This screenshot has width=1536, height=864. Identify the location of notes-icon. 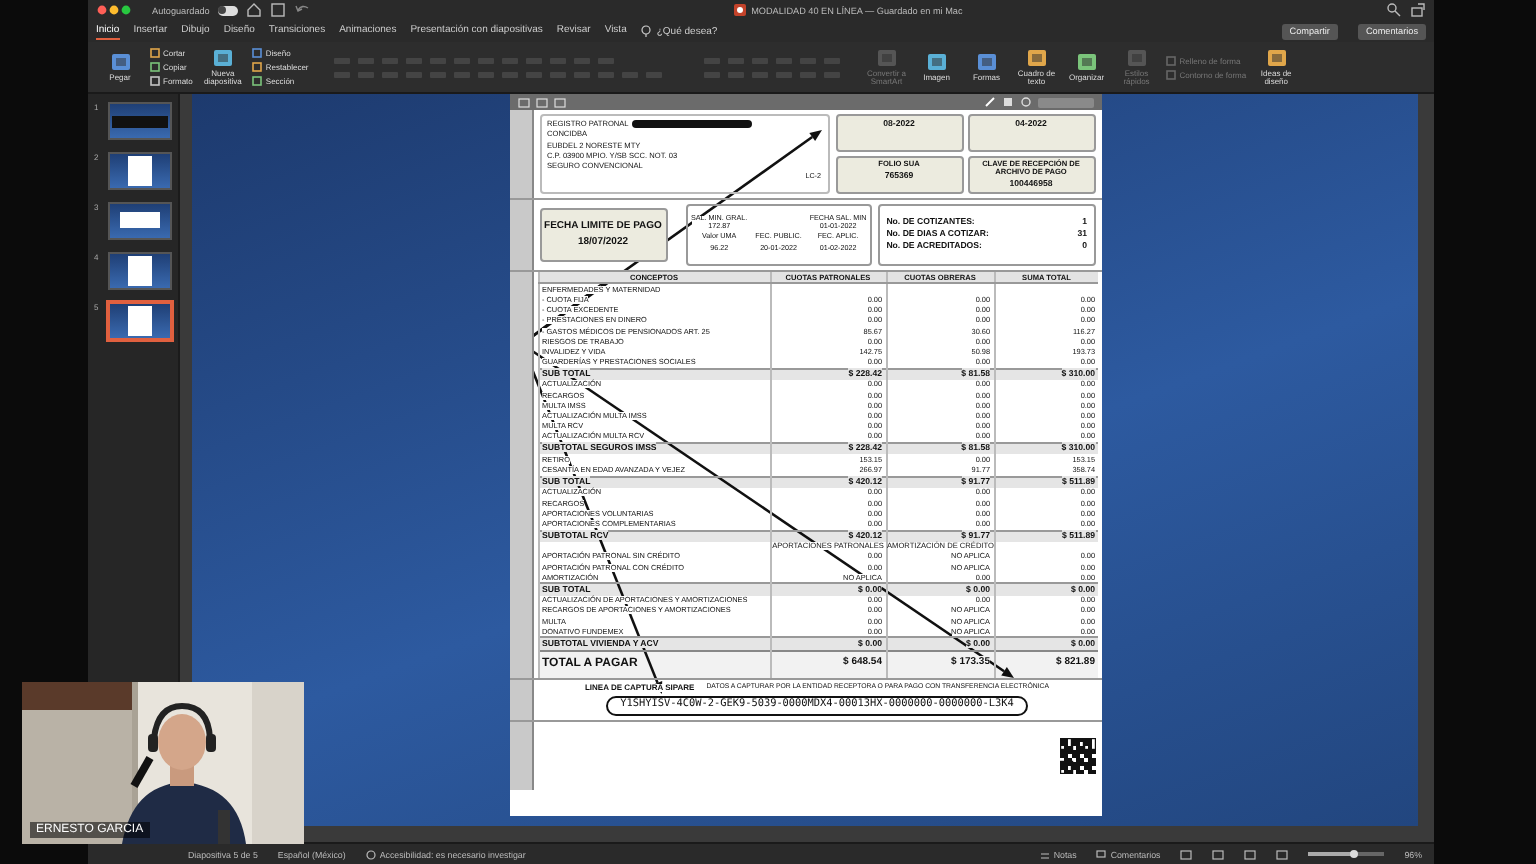
(1044, 854).